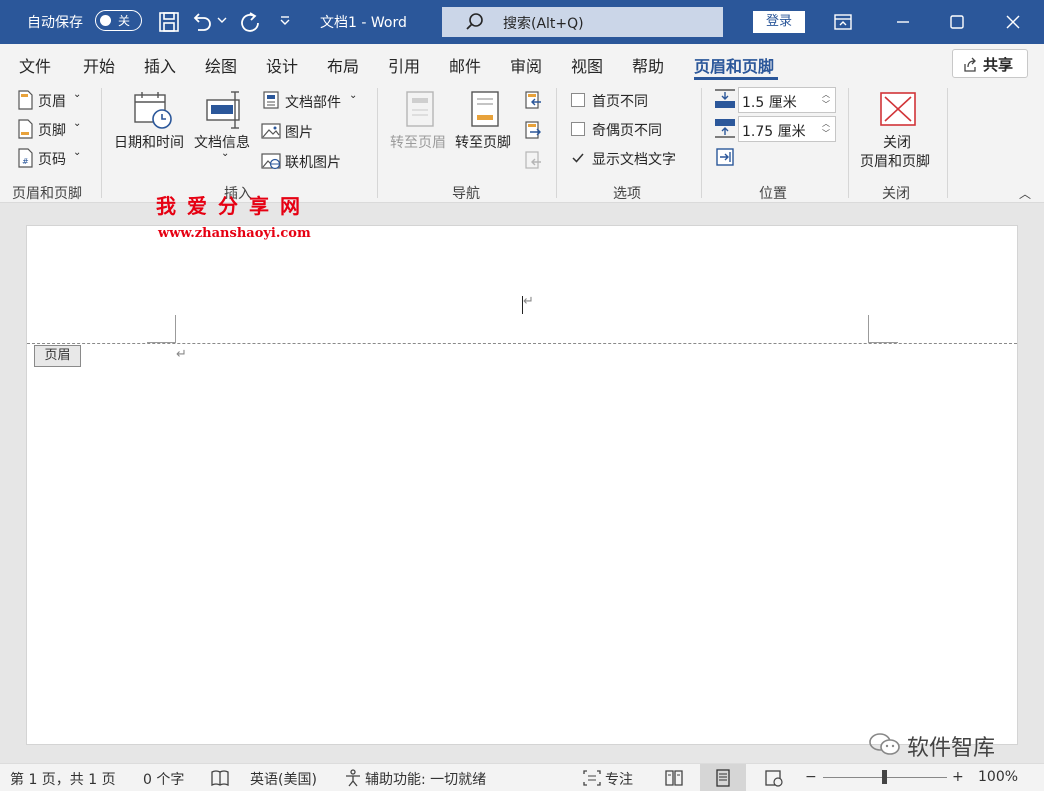 This screenshot has height=791, width=1044. What do you see at coordinates (774, 132) in the screenshot?
I see `footer-position-value: 1.75 厘米` at bounding box center [774, 132].